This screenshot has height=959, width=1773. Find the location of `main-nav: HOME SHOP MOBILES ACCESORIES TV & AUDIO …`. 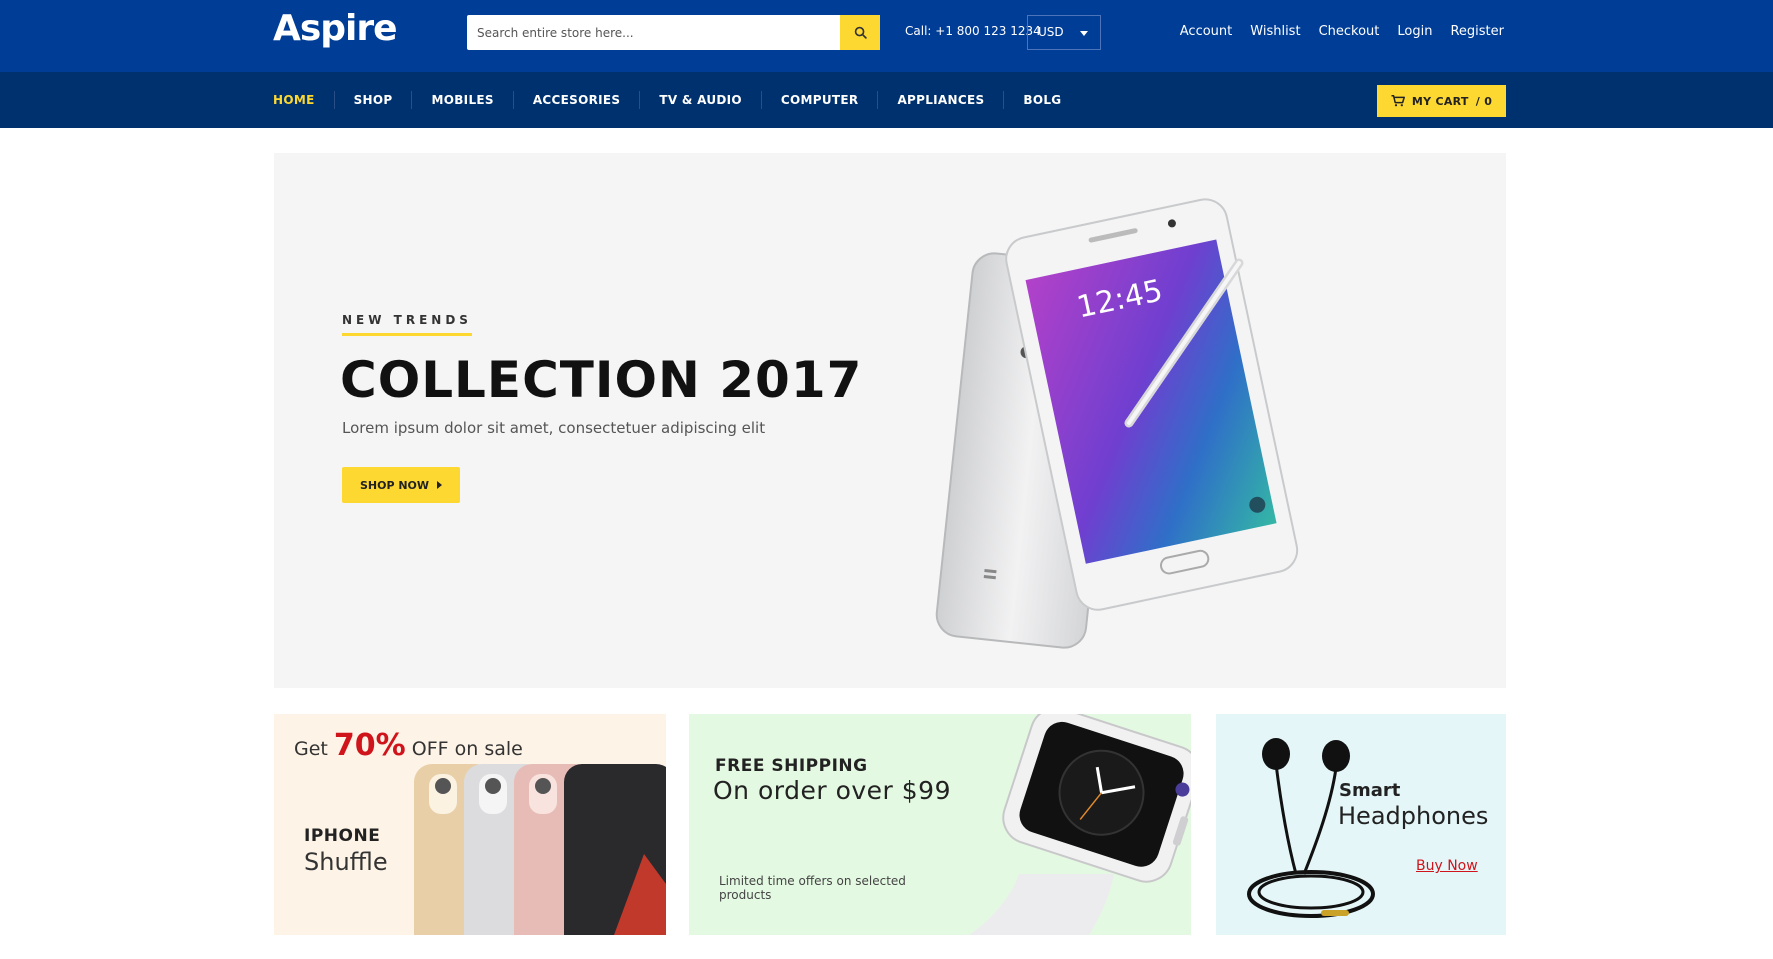

main-nav: HOME SHOP MOBILES ACCESORIES TV & AUDIO … is located at coordinates (886, 100).